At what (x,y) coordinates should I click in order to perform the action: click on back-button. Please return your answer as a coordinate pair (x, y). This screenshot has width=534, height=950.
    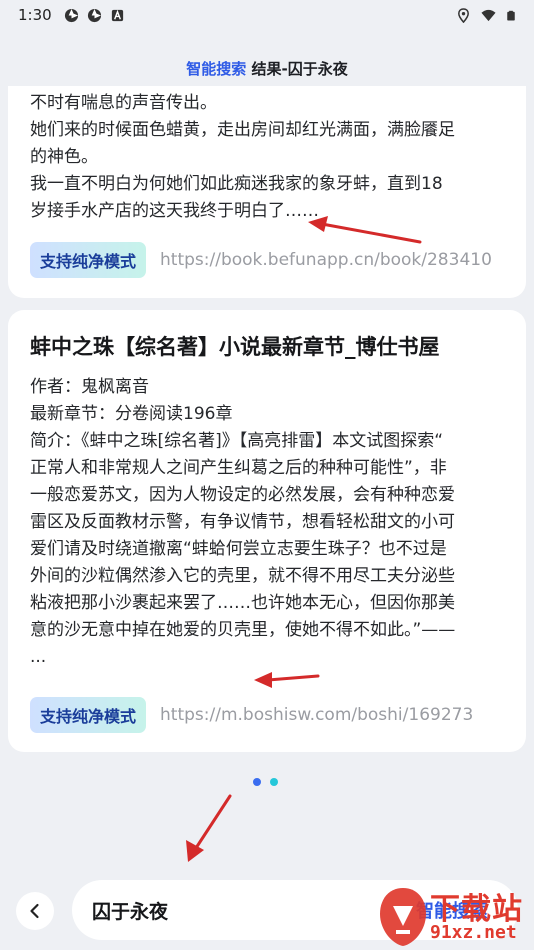
    Looking at the image, I should click on (35, 911).